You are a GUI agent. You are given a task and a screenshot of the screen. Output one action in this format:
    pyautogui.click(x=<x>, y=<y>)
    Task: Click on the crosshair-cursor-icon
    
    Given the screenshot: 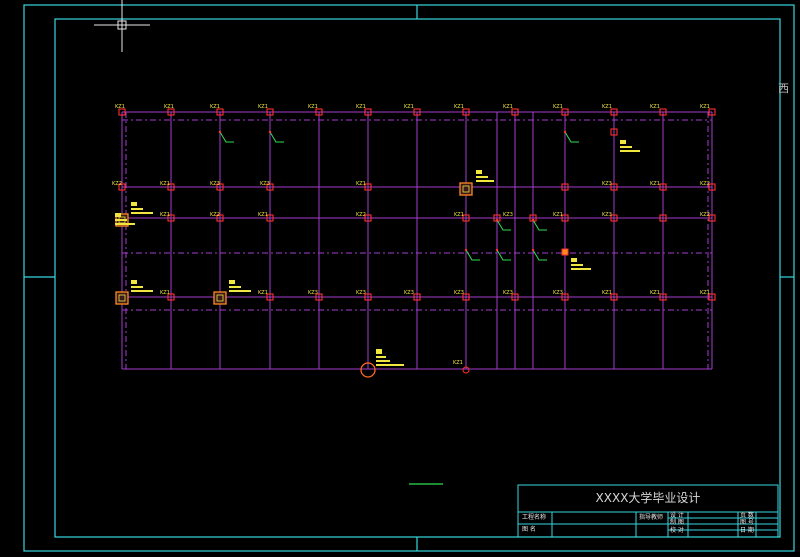 What is the action you would take?
    pyautogui.click(x=122, y=26)
    